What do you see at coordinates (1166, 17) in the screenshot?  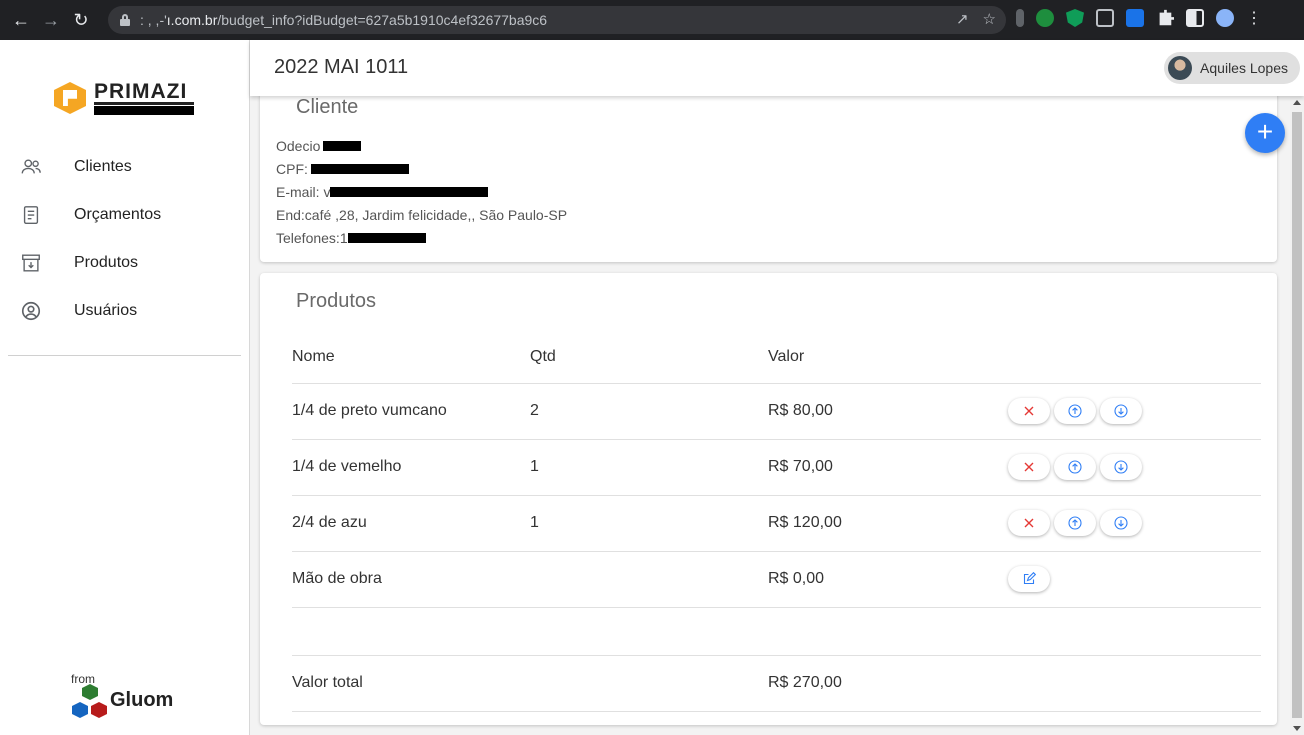 I see `extensions-puzzle-icon` at bounding box center [1166, 17].